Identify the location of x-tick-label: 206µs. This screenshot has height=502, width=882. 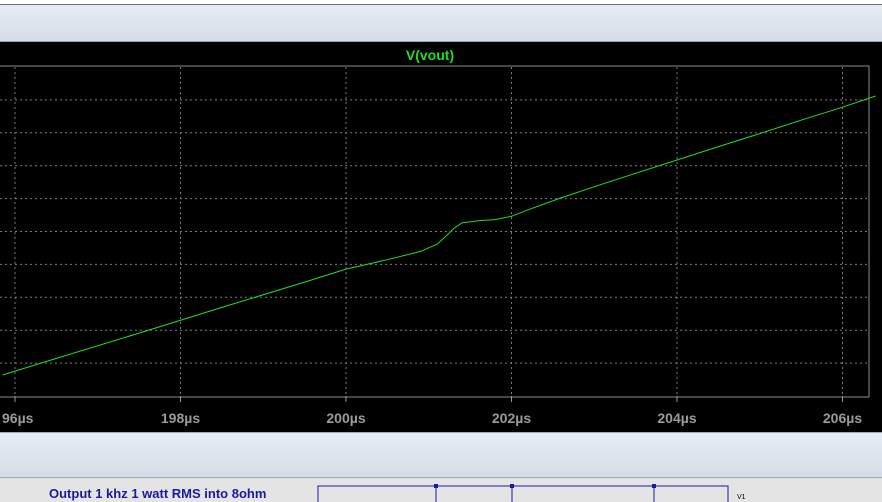
(842, 418).